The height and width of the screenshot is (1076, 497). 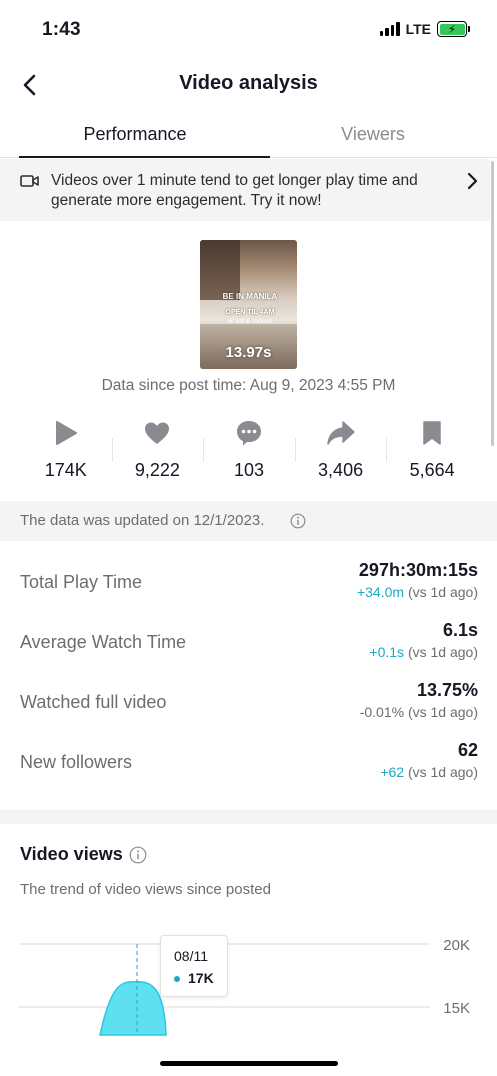 I want to click on video-views-heading: Video views, so click(x=83, y=854).